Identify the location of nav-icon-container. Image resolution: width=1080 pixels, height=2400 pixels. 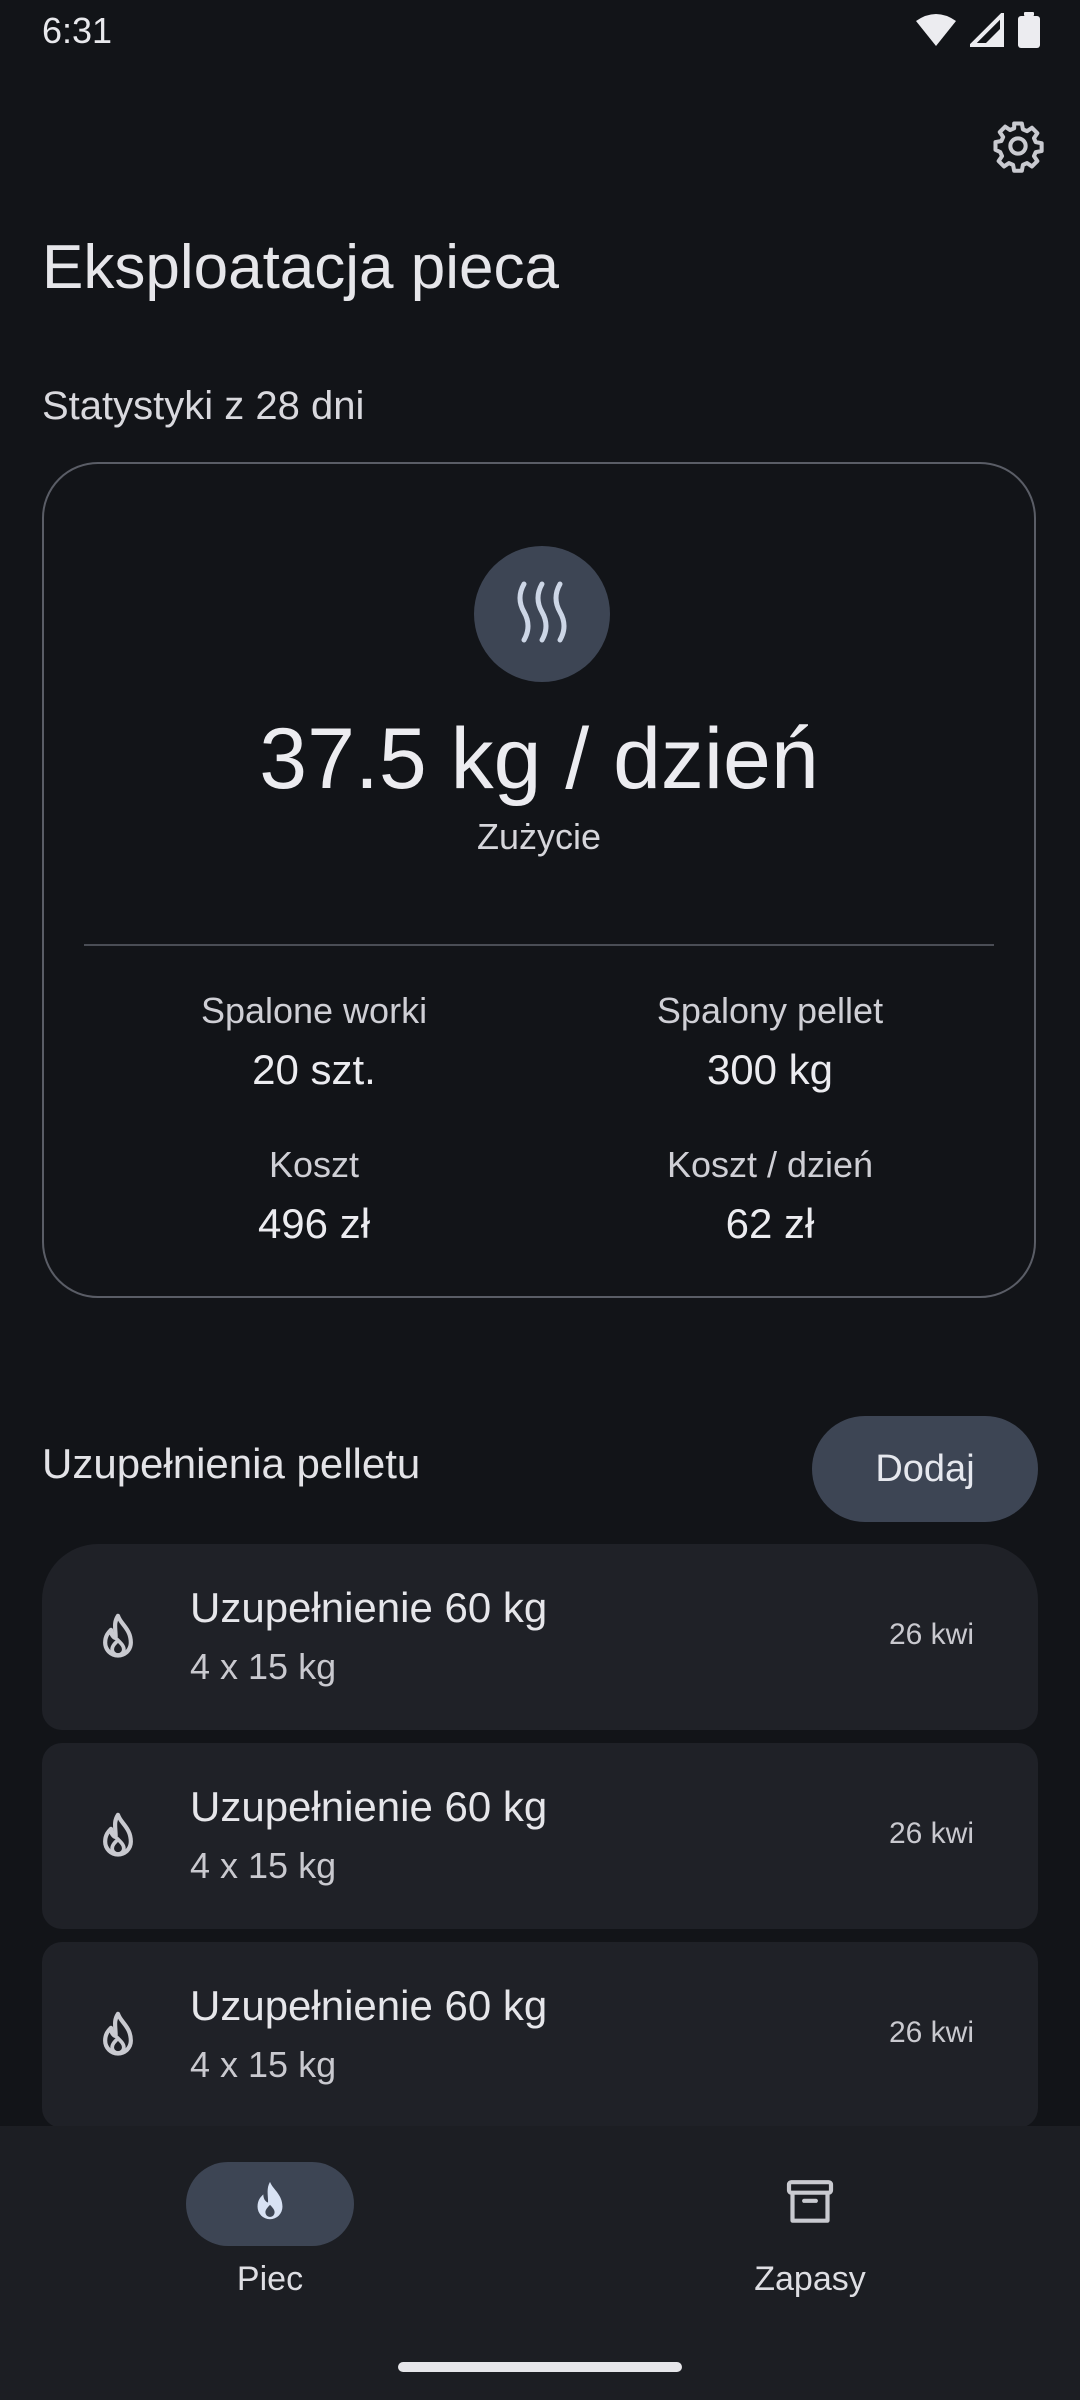
(810, 2204).